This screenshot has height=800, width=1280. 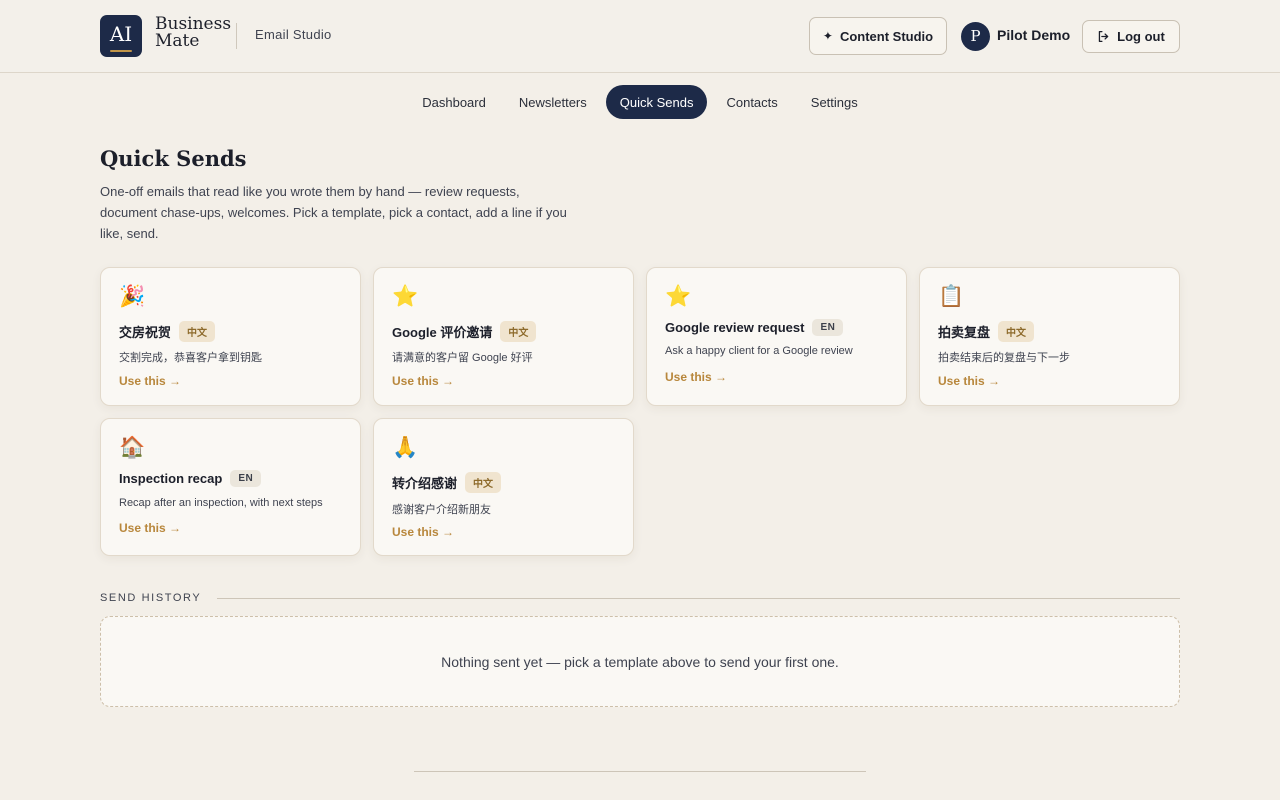 What do you see at coordinates (132, 296) in the screenshot?
I see `party-popper-icon: 🎉` at bounding box center [132, 296].